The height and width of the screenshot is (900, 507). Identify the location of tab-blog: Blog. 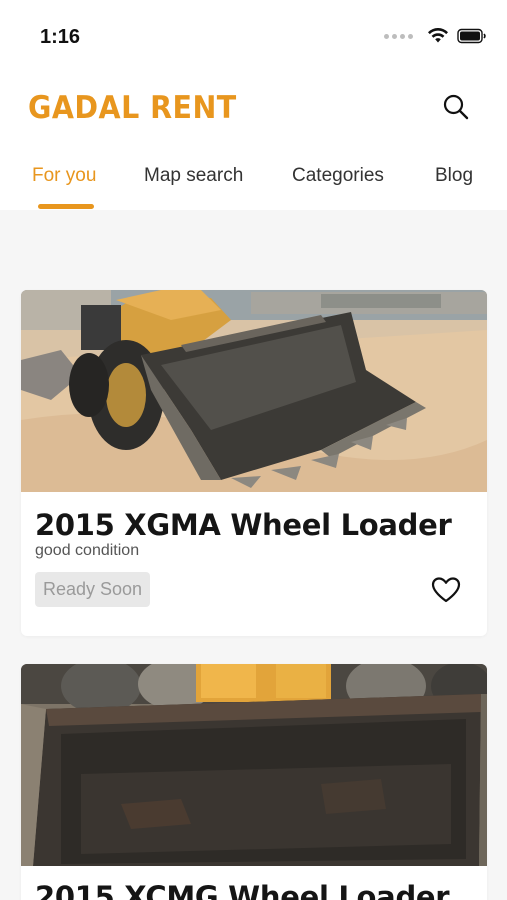
(454, 176).